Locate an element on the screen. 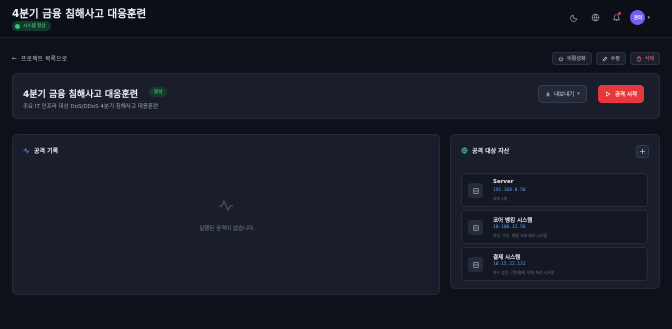 This screenshot has width=672, height=329. asset-description: 여신, 수신, 외환 거래 처리 시스템 is located at coordinates (520, 235).